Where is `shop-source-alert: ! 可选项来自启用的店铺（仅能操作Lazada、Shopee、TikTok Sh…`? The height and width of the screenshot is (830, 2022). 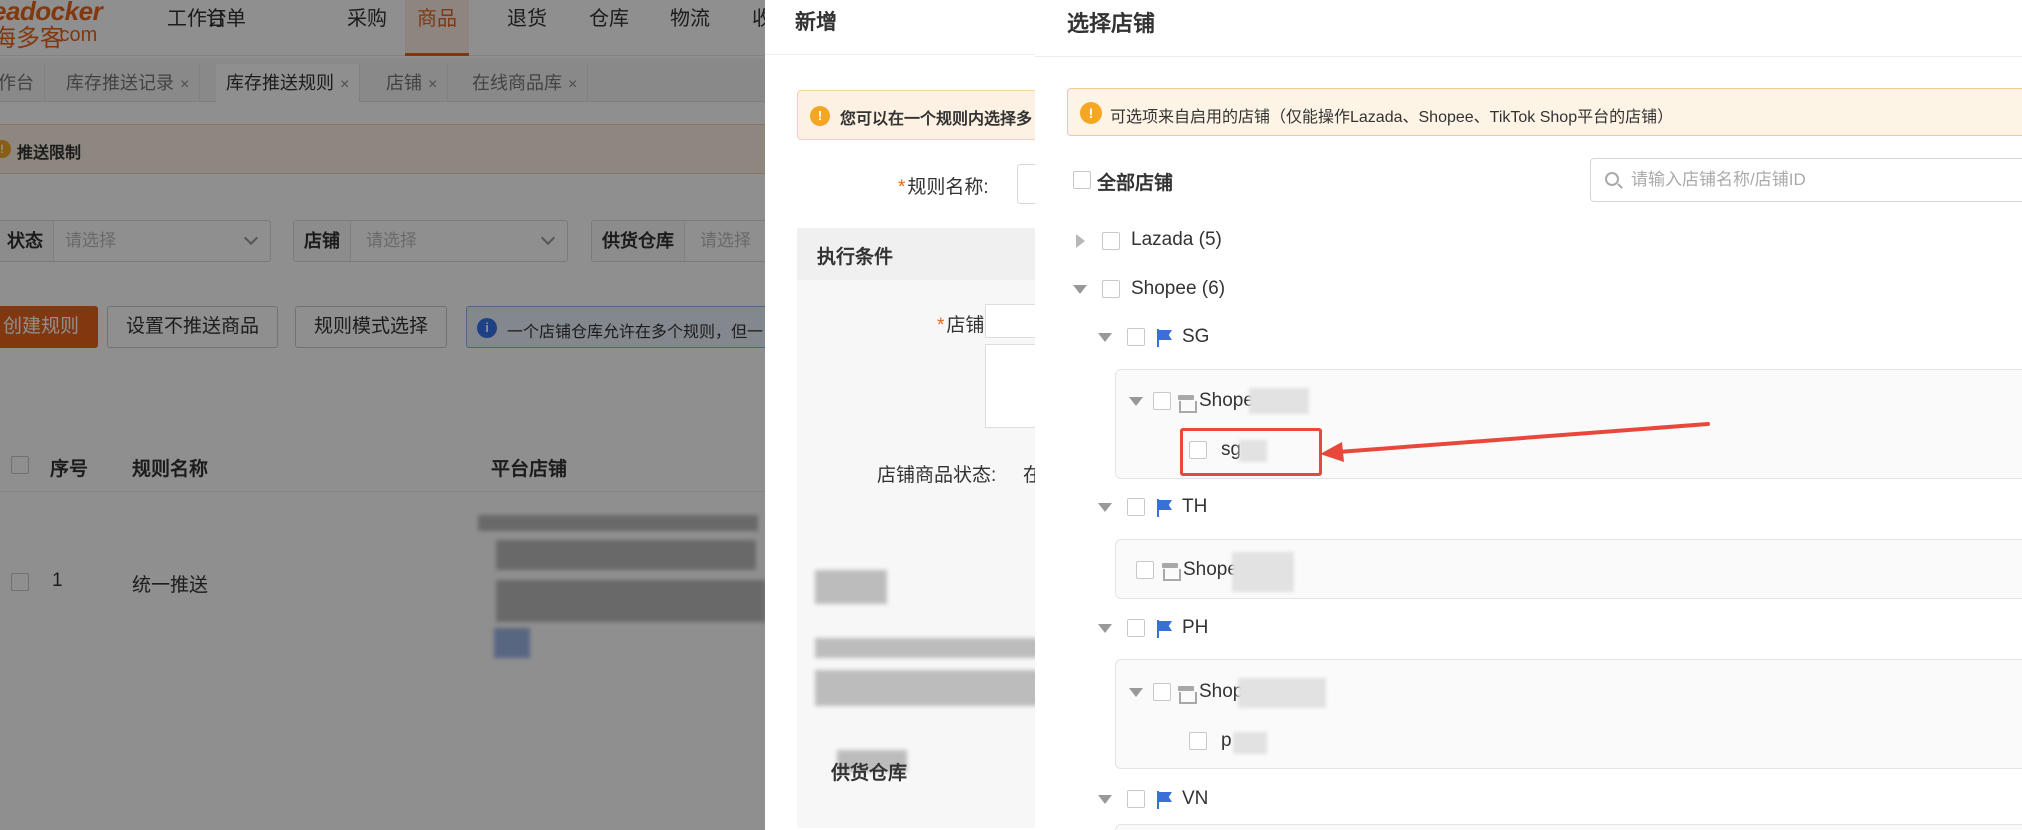
shop-source-alert: ! 可选项来自启用的店铺（仅能操作Lazada、Shopee、TikTok Sh… is located at coordinates (1544, 112).